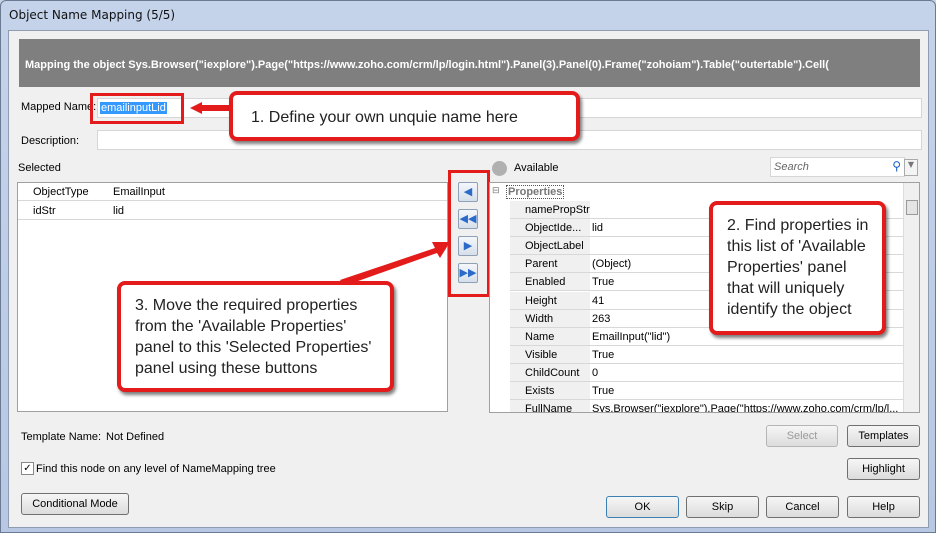 The image size is (936, 533). Describe the element at coordinates (541, 264) in the screenshot. I see `property-name: Parent` at that location.